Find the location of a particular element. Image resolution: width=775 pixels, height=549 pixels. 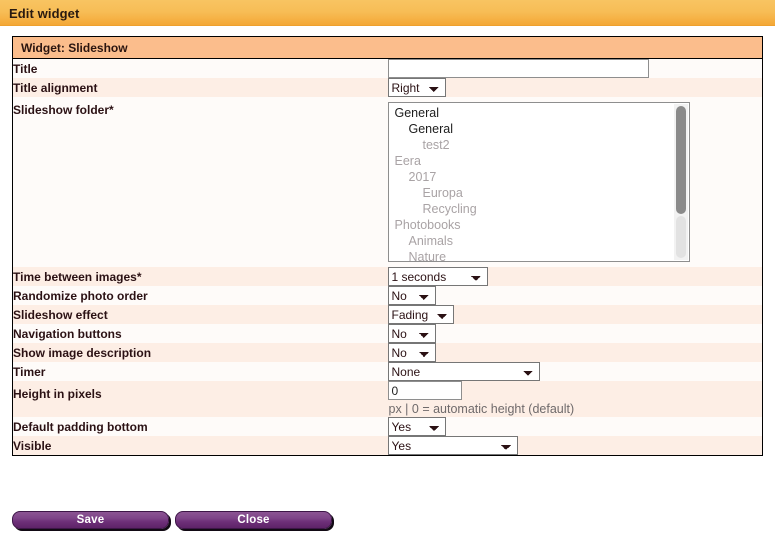

folder-option: test2 is located at coordinates (436, 145).